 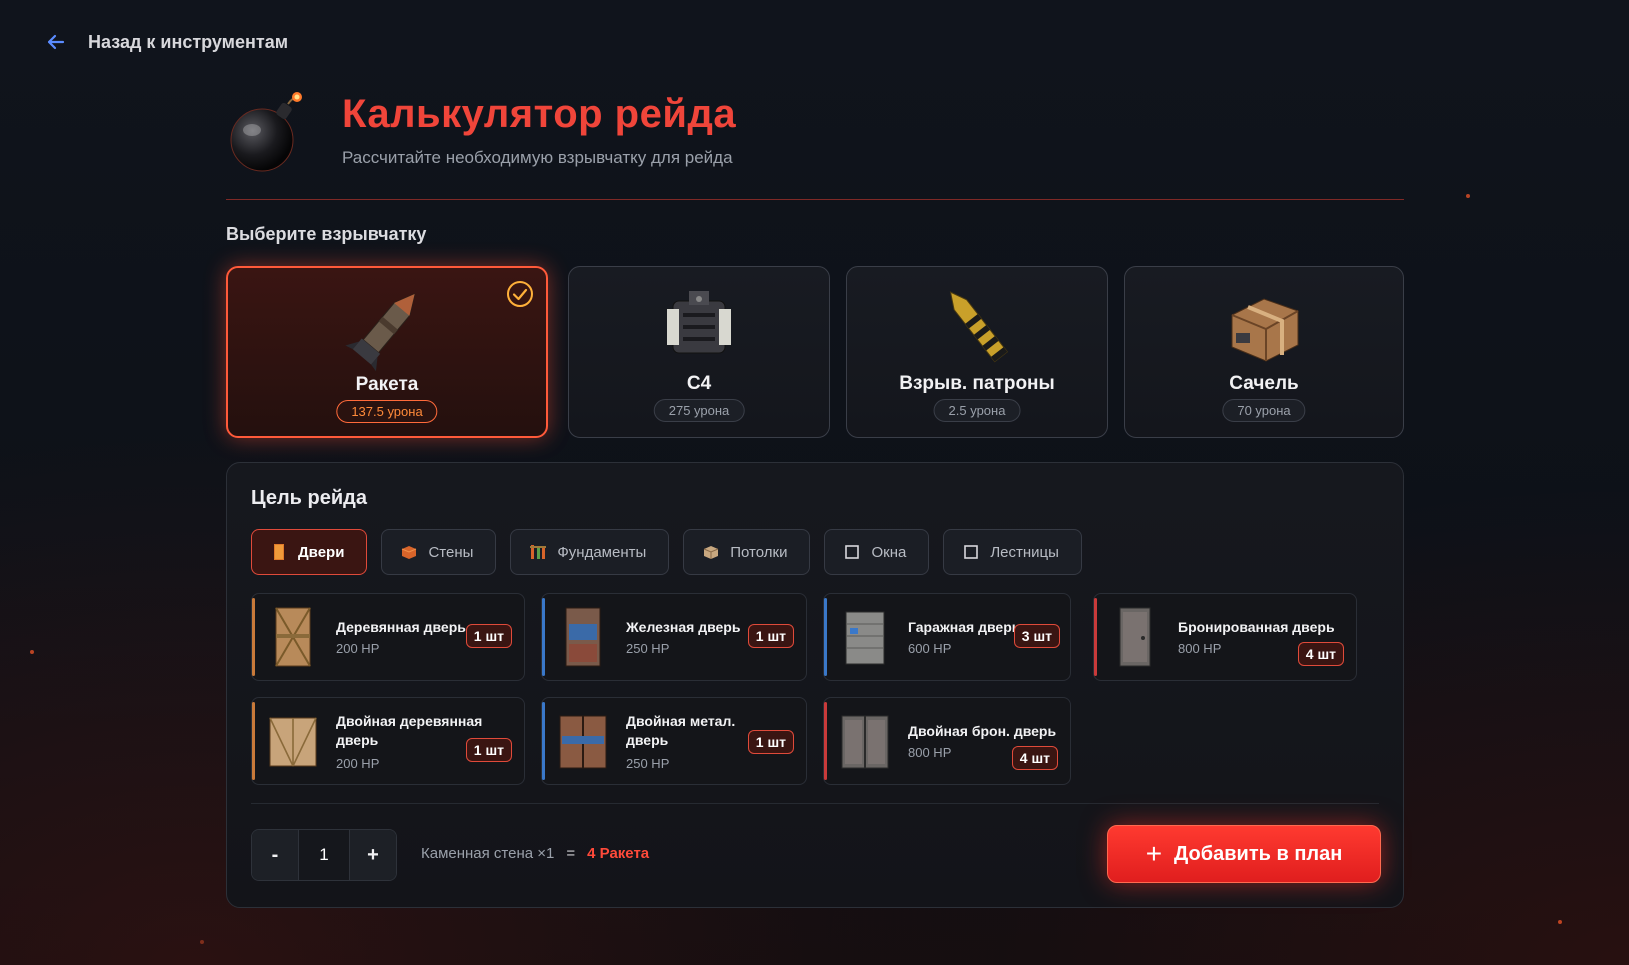 I want to click on satchel-icon, so click(x=1265, y=330).